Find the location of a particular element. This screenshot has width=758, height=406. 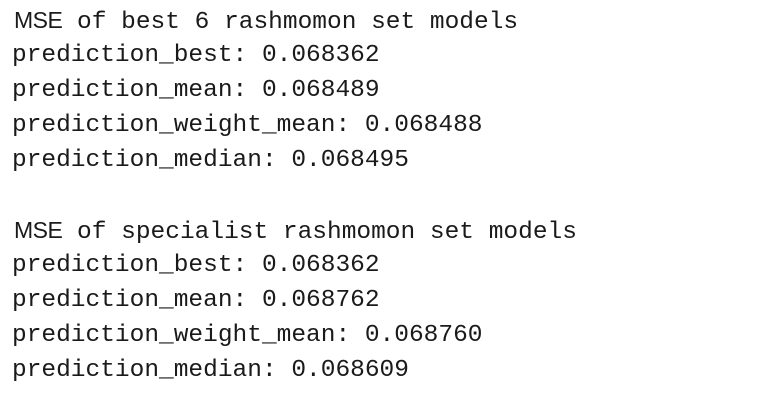

output-line-prediction-mean: prediction_mean: 0.068762 is located at coordinates (196, 300).